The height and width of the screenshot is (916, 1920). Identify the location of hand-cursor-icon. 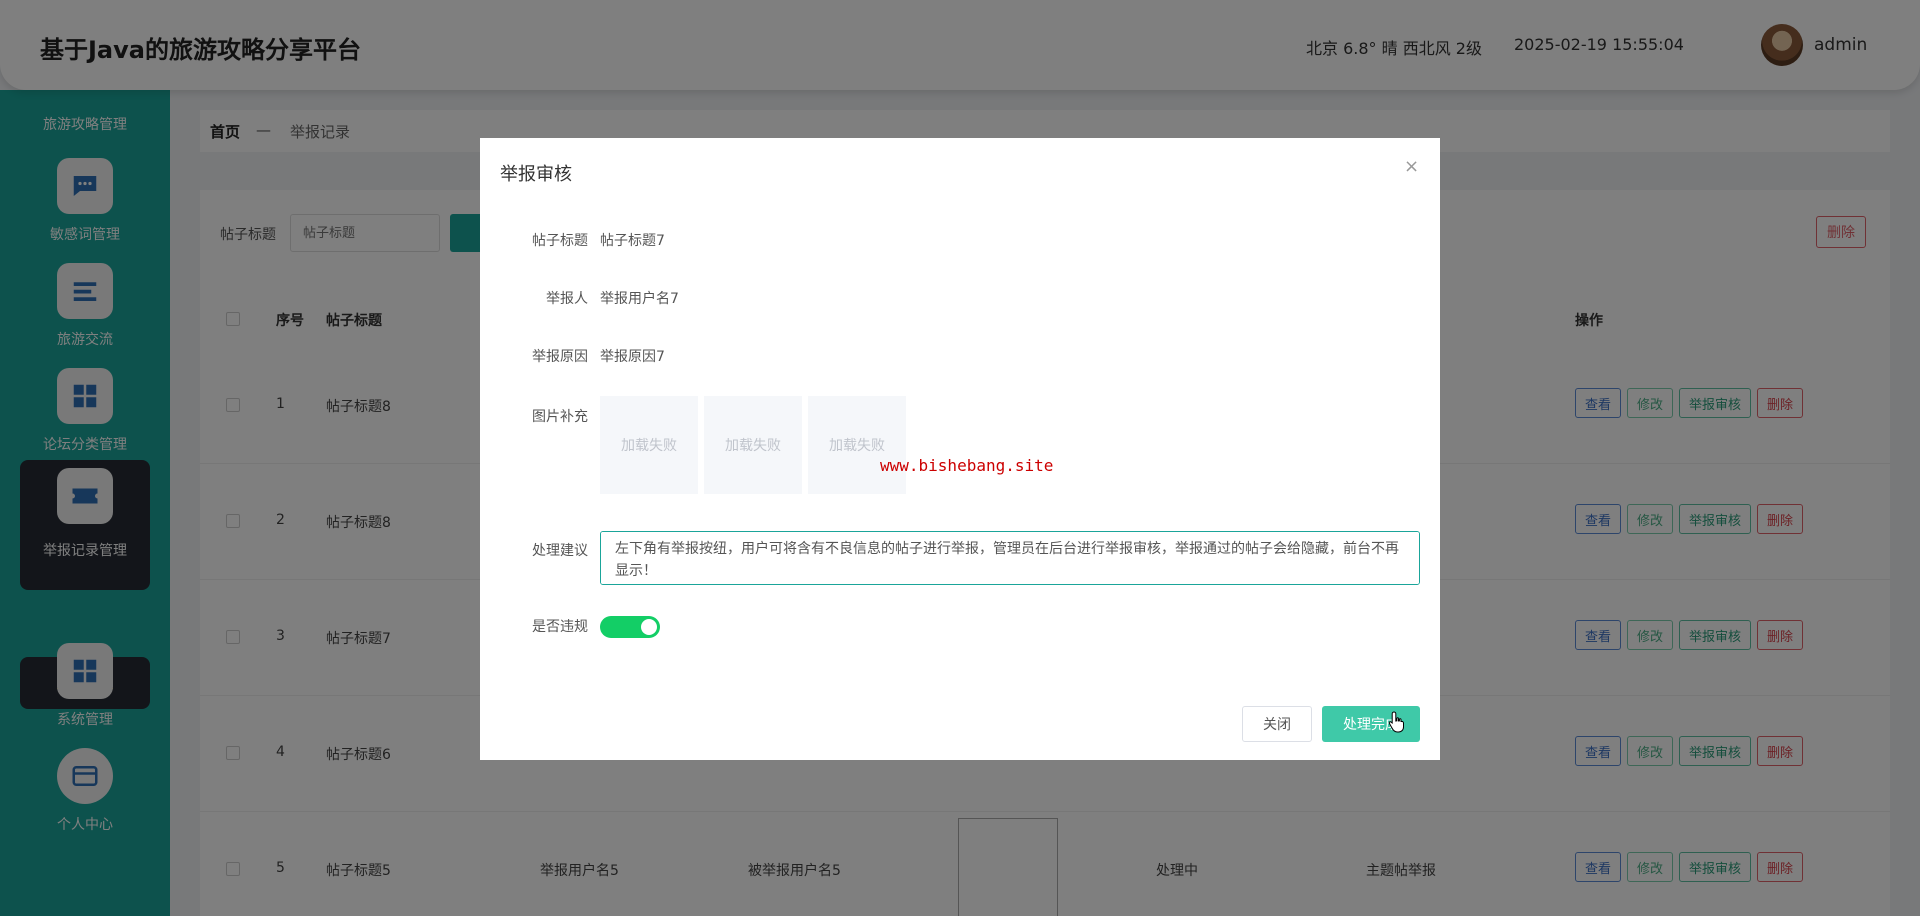
(1396, 722).